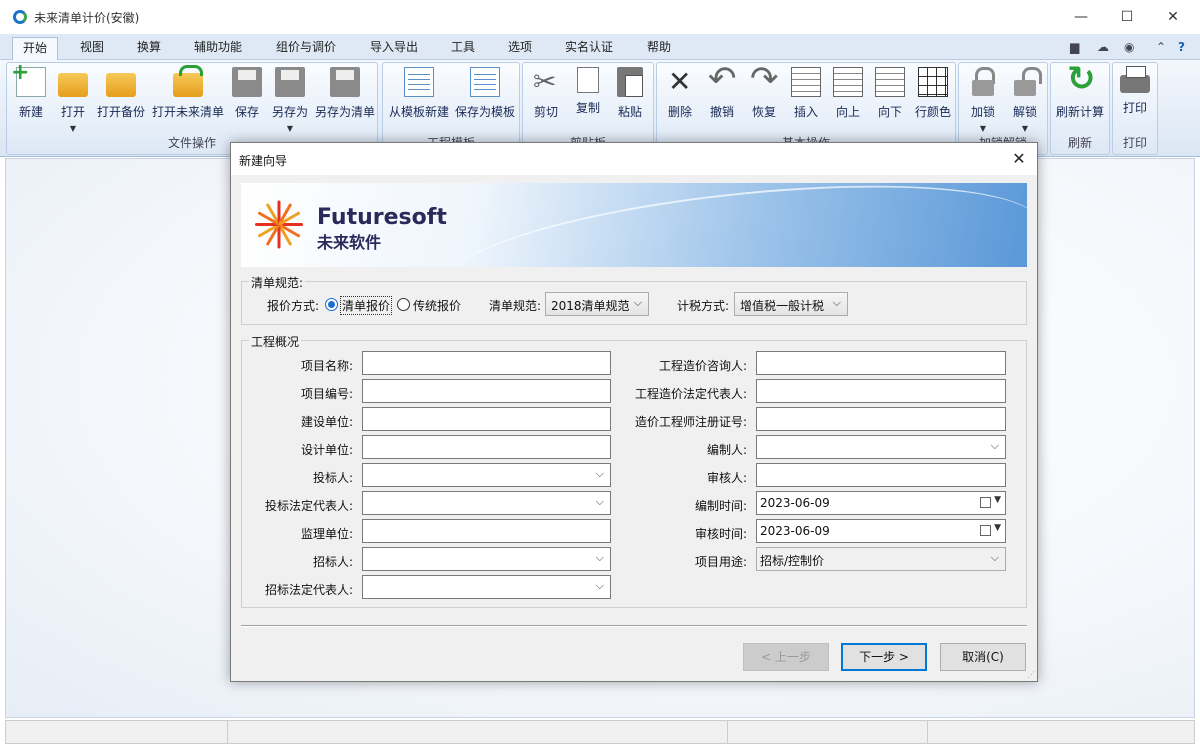  Describe the element at coordinates (73, 99) in the screenshot. I see `open-button: 打开 ▼` at that location.